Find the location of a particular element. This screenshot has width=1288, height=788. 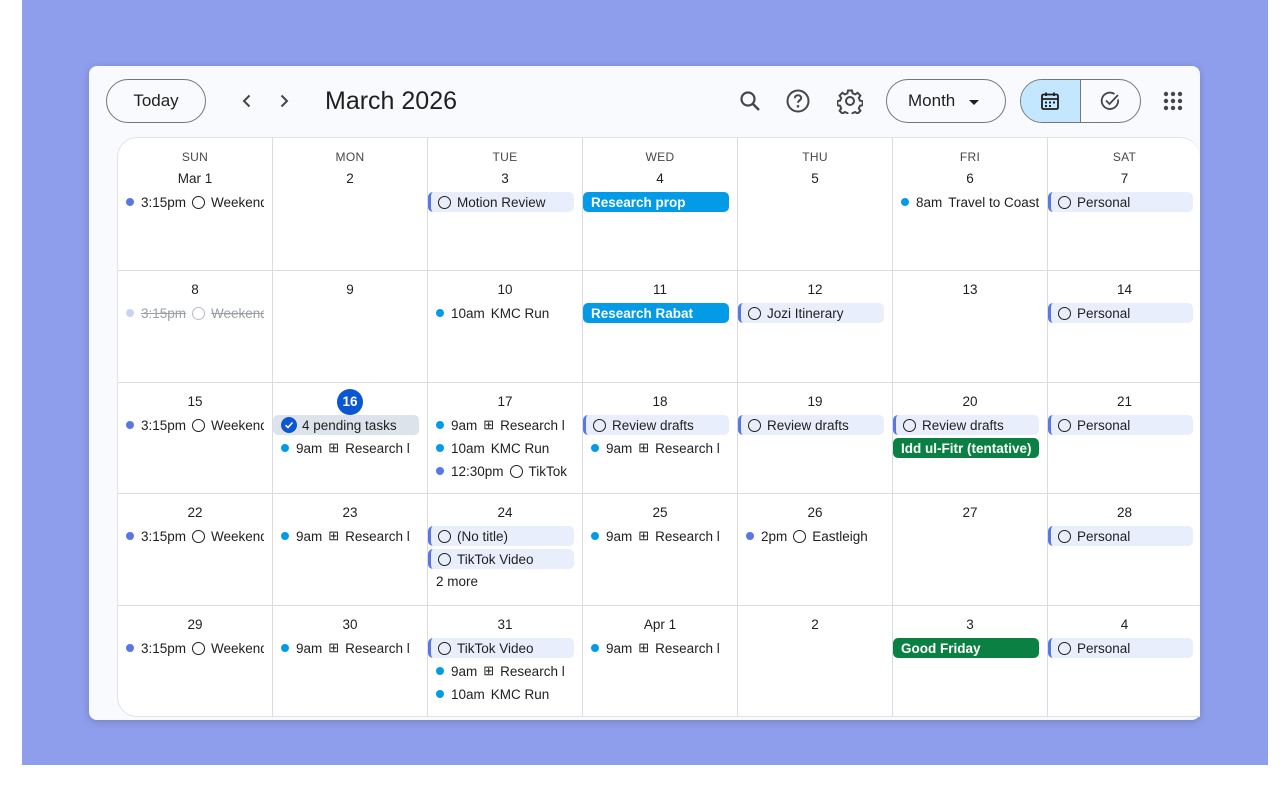

today-button: Today is located at coordinates (156, 101).